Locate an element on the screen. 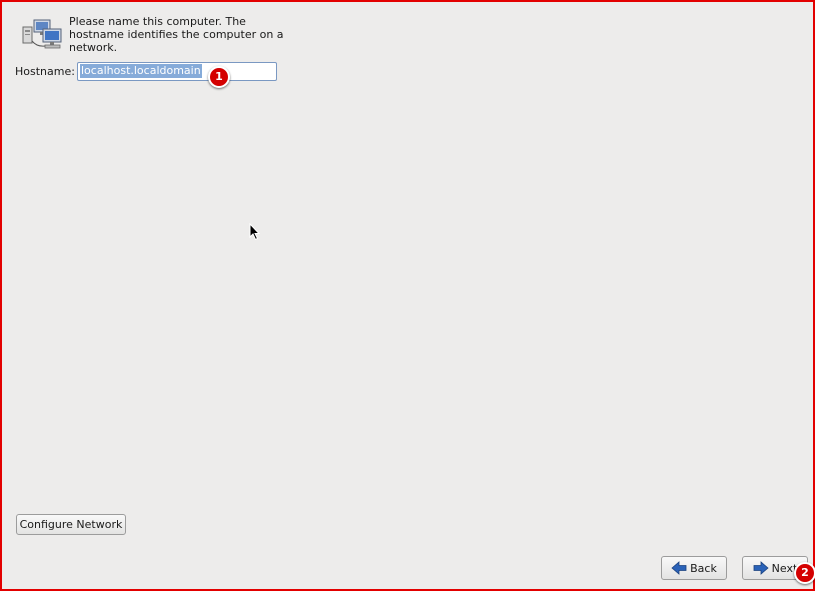 This screenshot has height=591, width=815. intro-line: network. is located at coordinates (93, 47).